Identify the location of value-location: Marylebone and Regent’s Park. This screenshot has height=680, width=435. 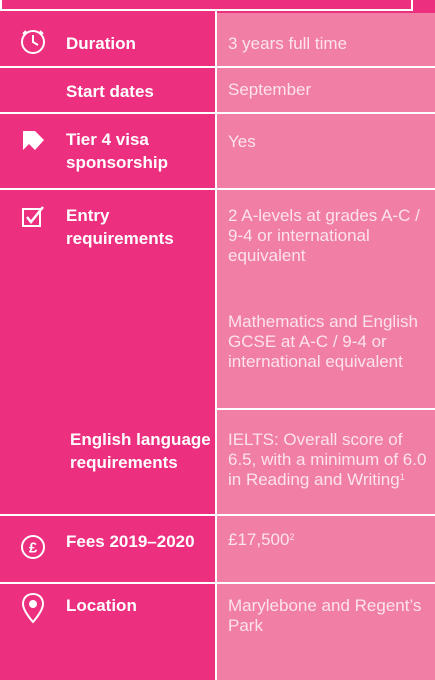
(325, 615).